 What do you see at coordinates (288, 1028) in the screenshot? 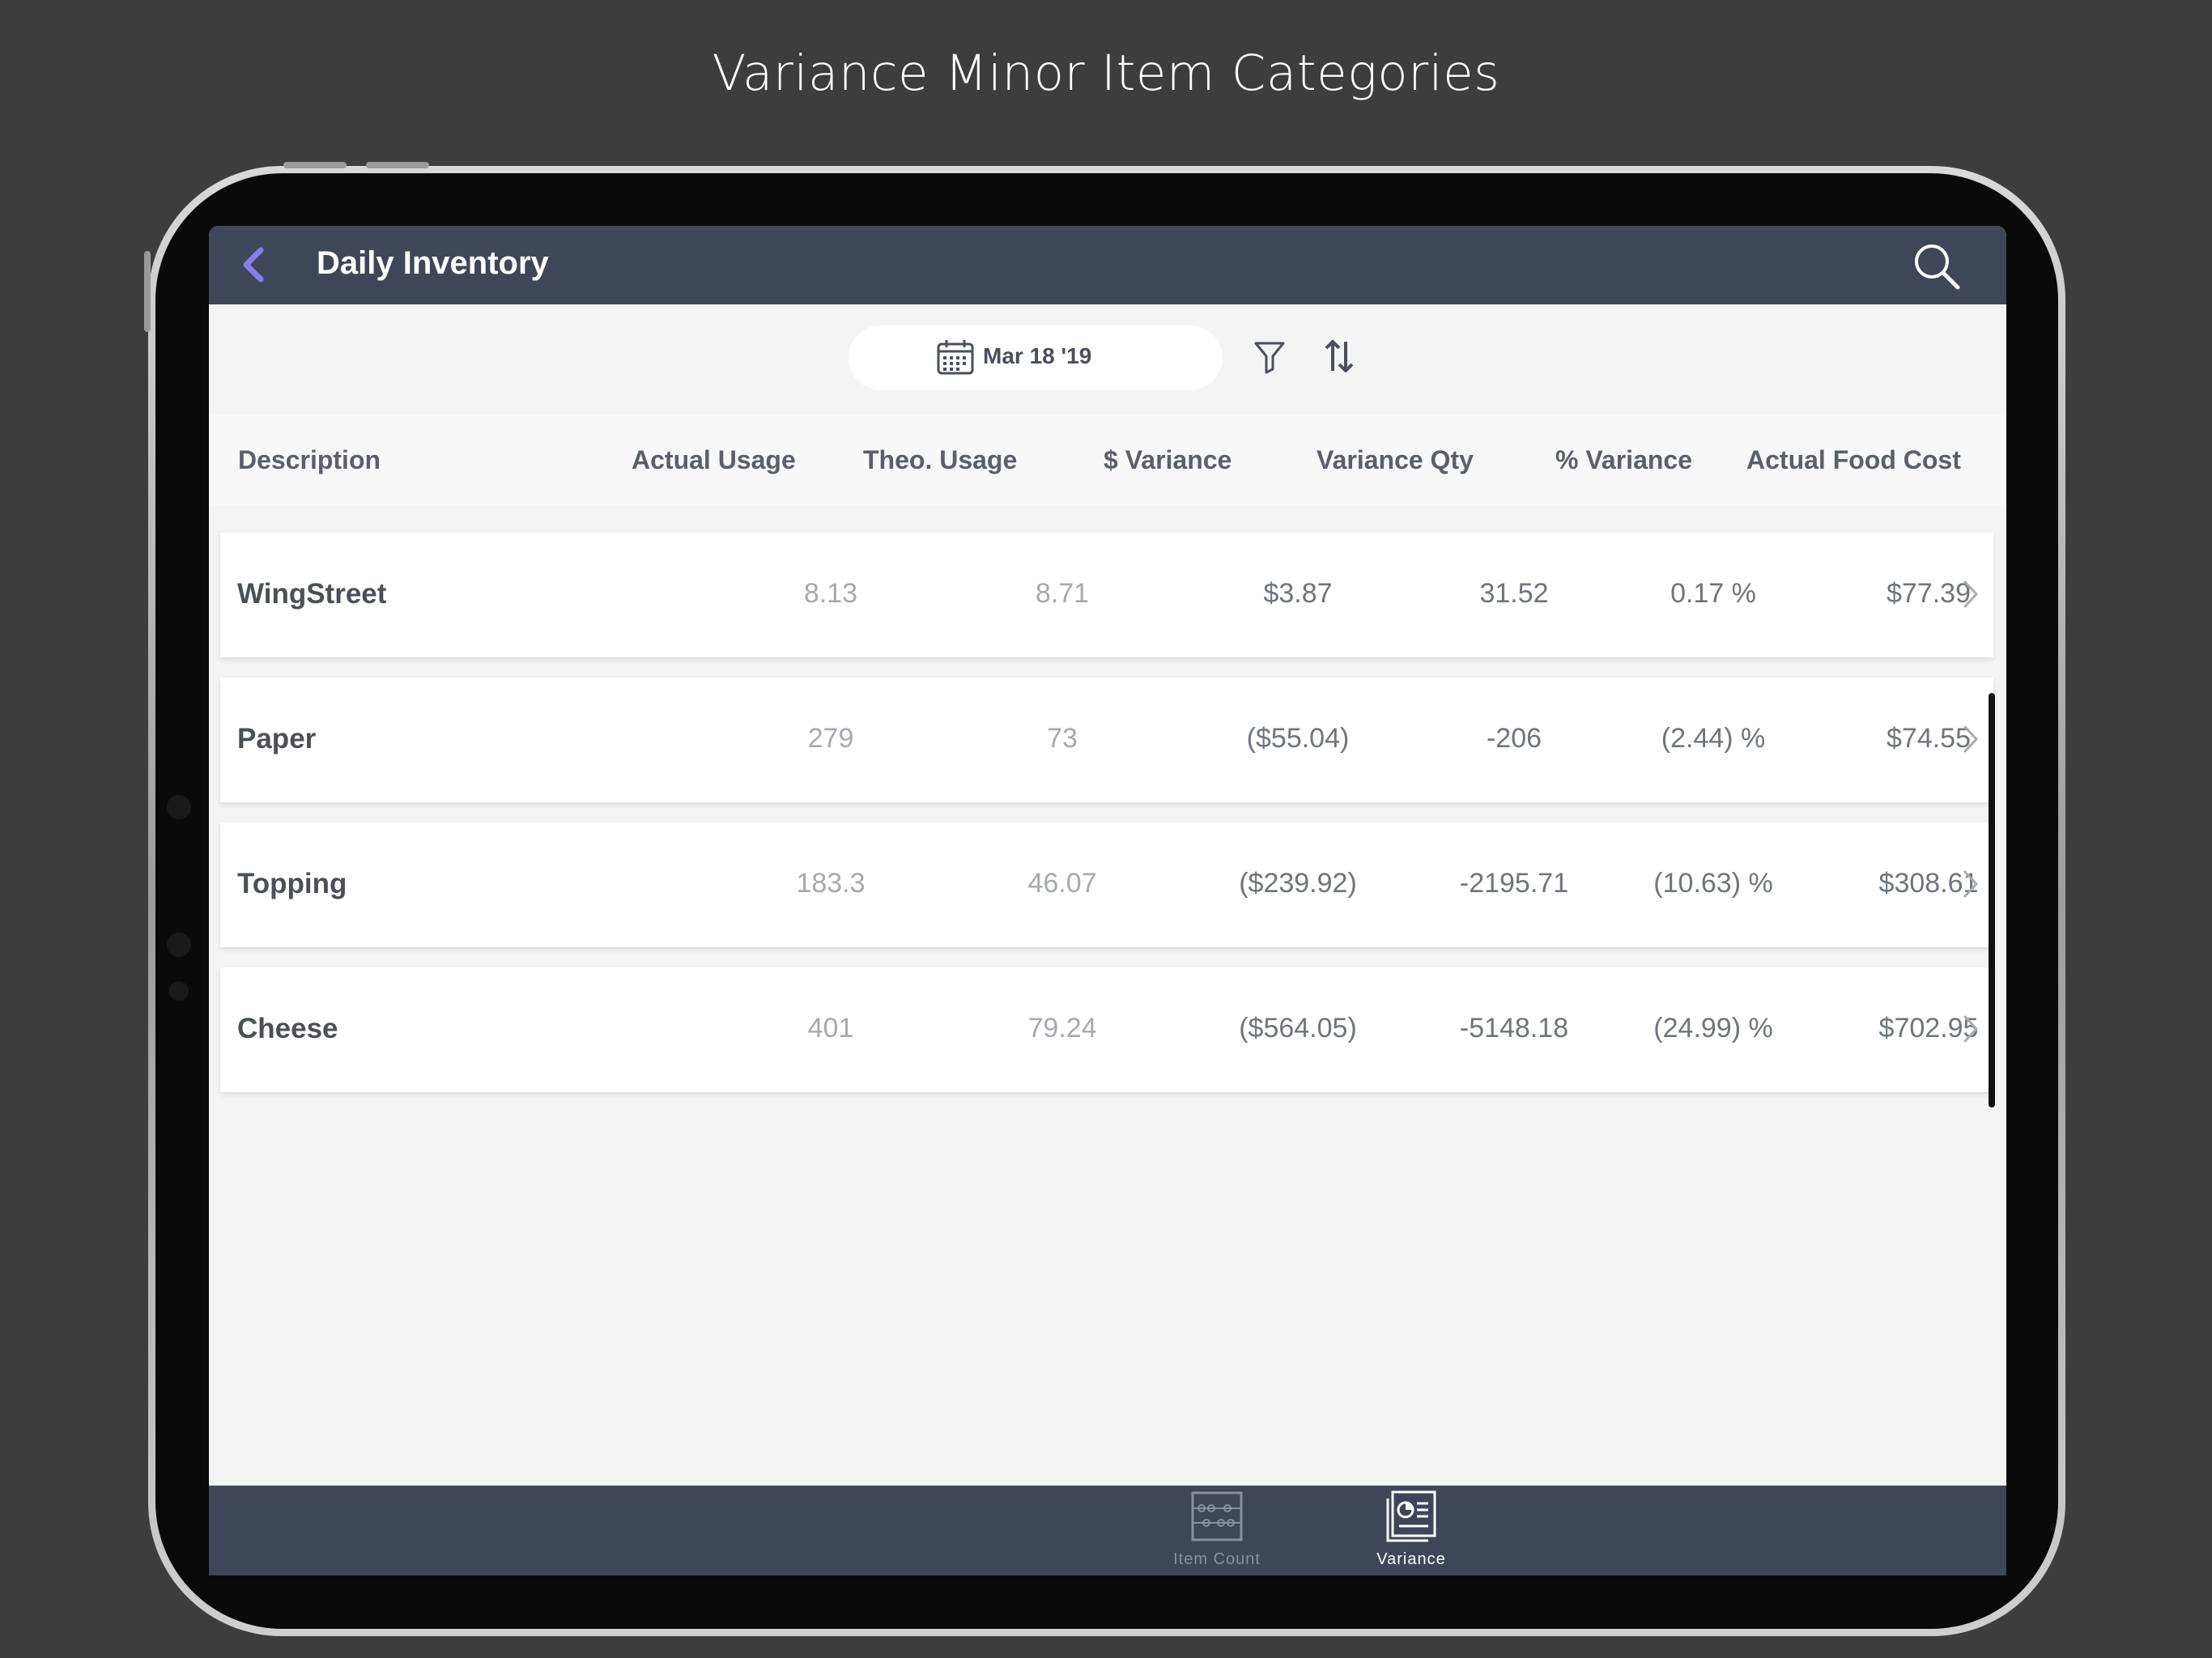
I see `row-description: Cheese` at bounding box center [288, 1028].